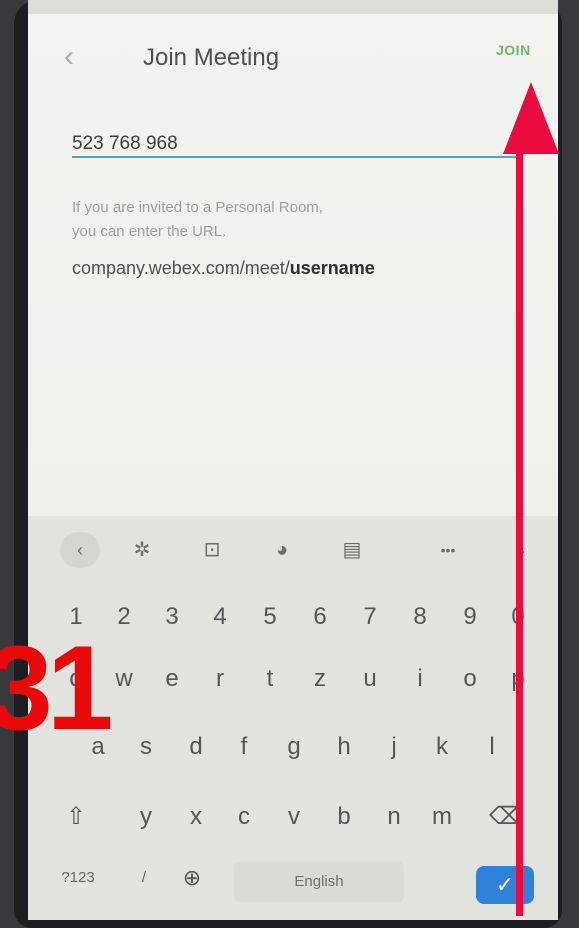  Describe the element at coordinates (442, 747) in the screenshot. I see `key-k: k` at that location.